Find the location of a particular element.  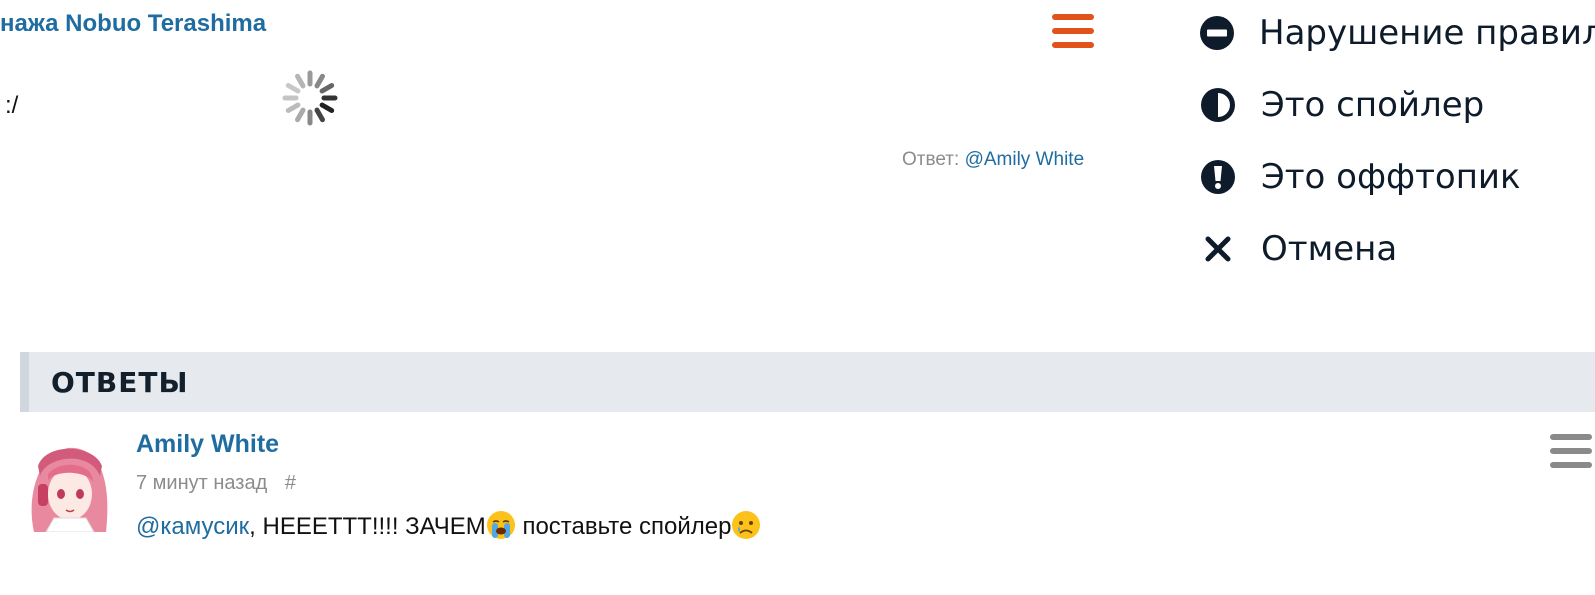

post-menu-button is located at coordinates (1073, 31).